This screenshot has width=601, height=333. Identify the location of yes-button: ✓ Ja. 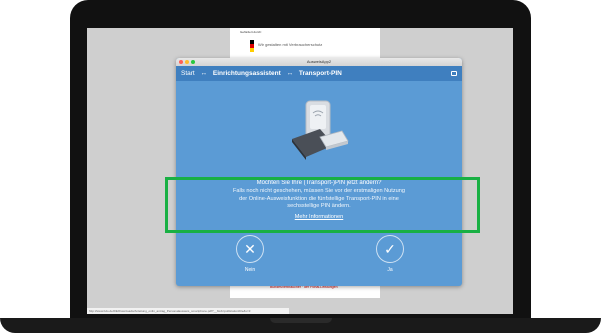
(390, 254).